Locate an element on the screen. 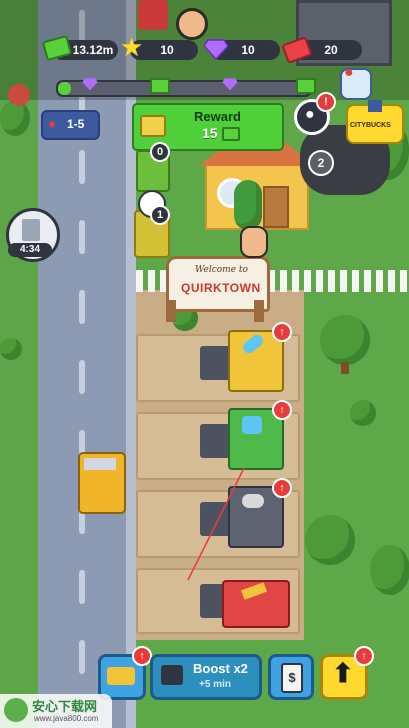 The width and height of the screenshot is (409, 728). shop-button: $ is located at coordinates (291, 677).